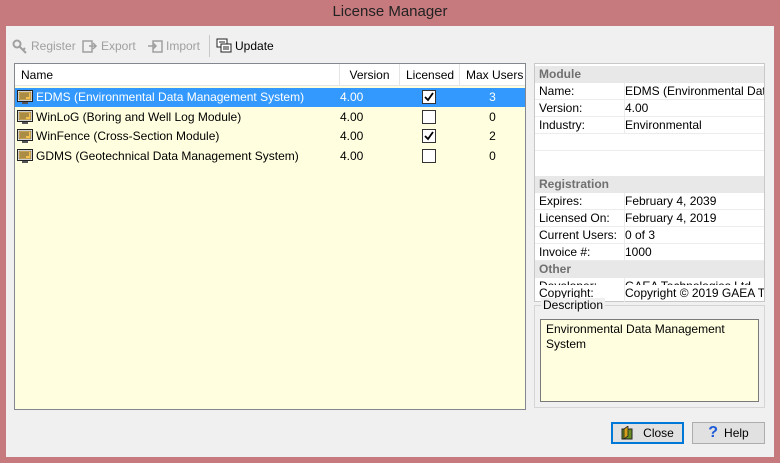  I want to click on update-icon, so click(224, 45).